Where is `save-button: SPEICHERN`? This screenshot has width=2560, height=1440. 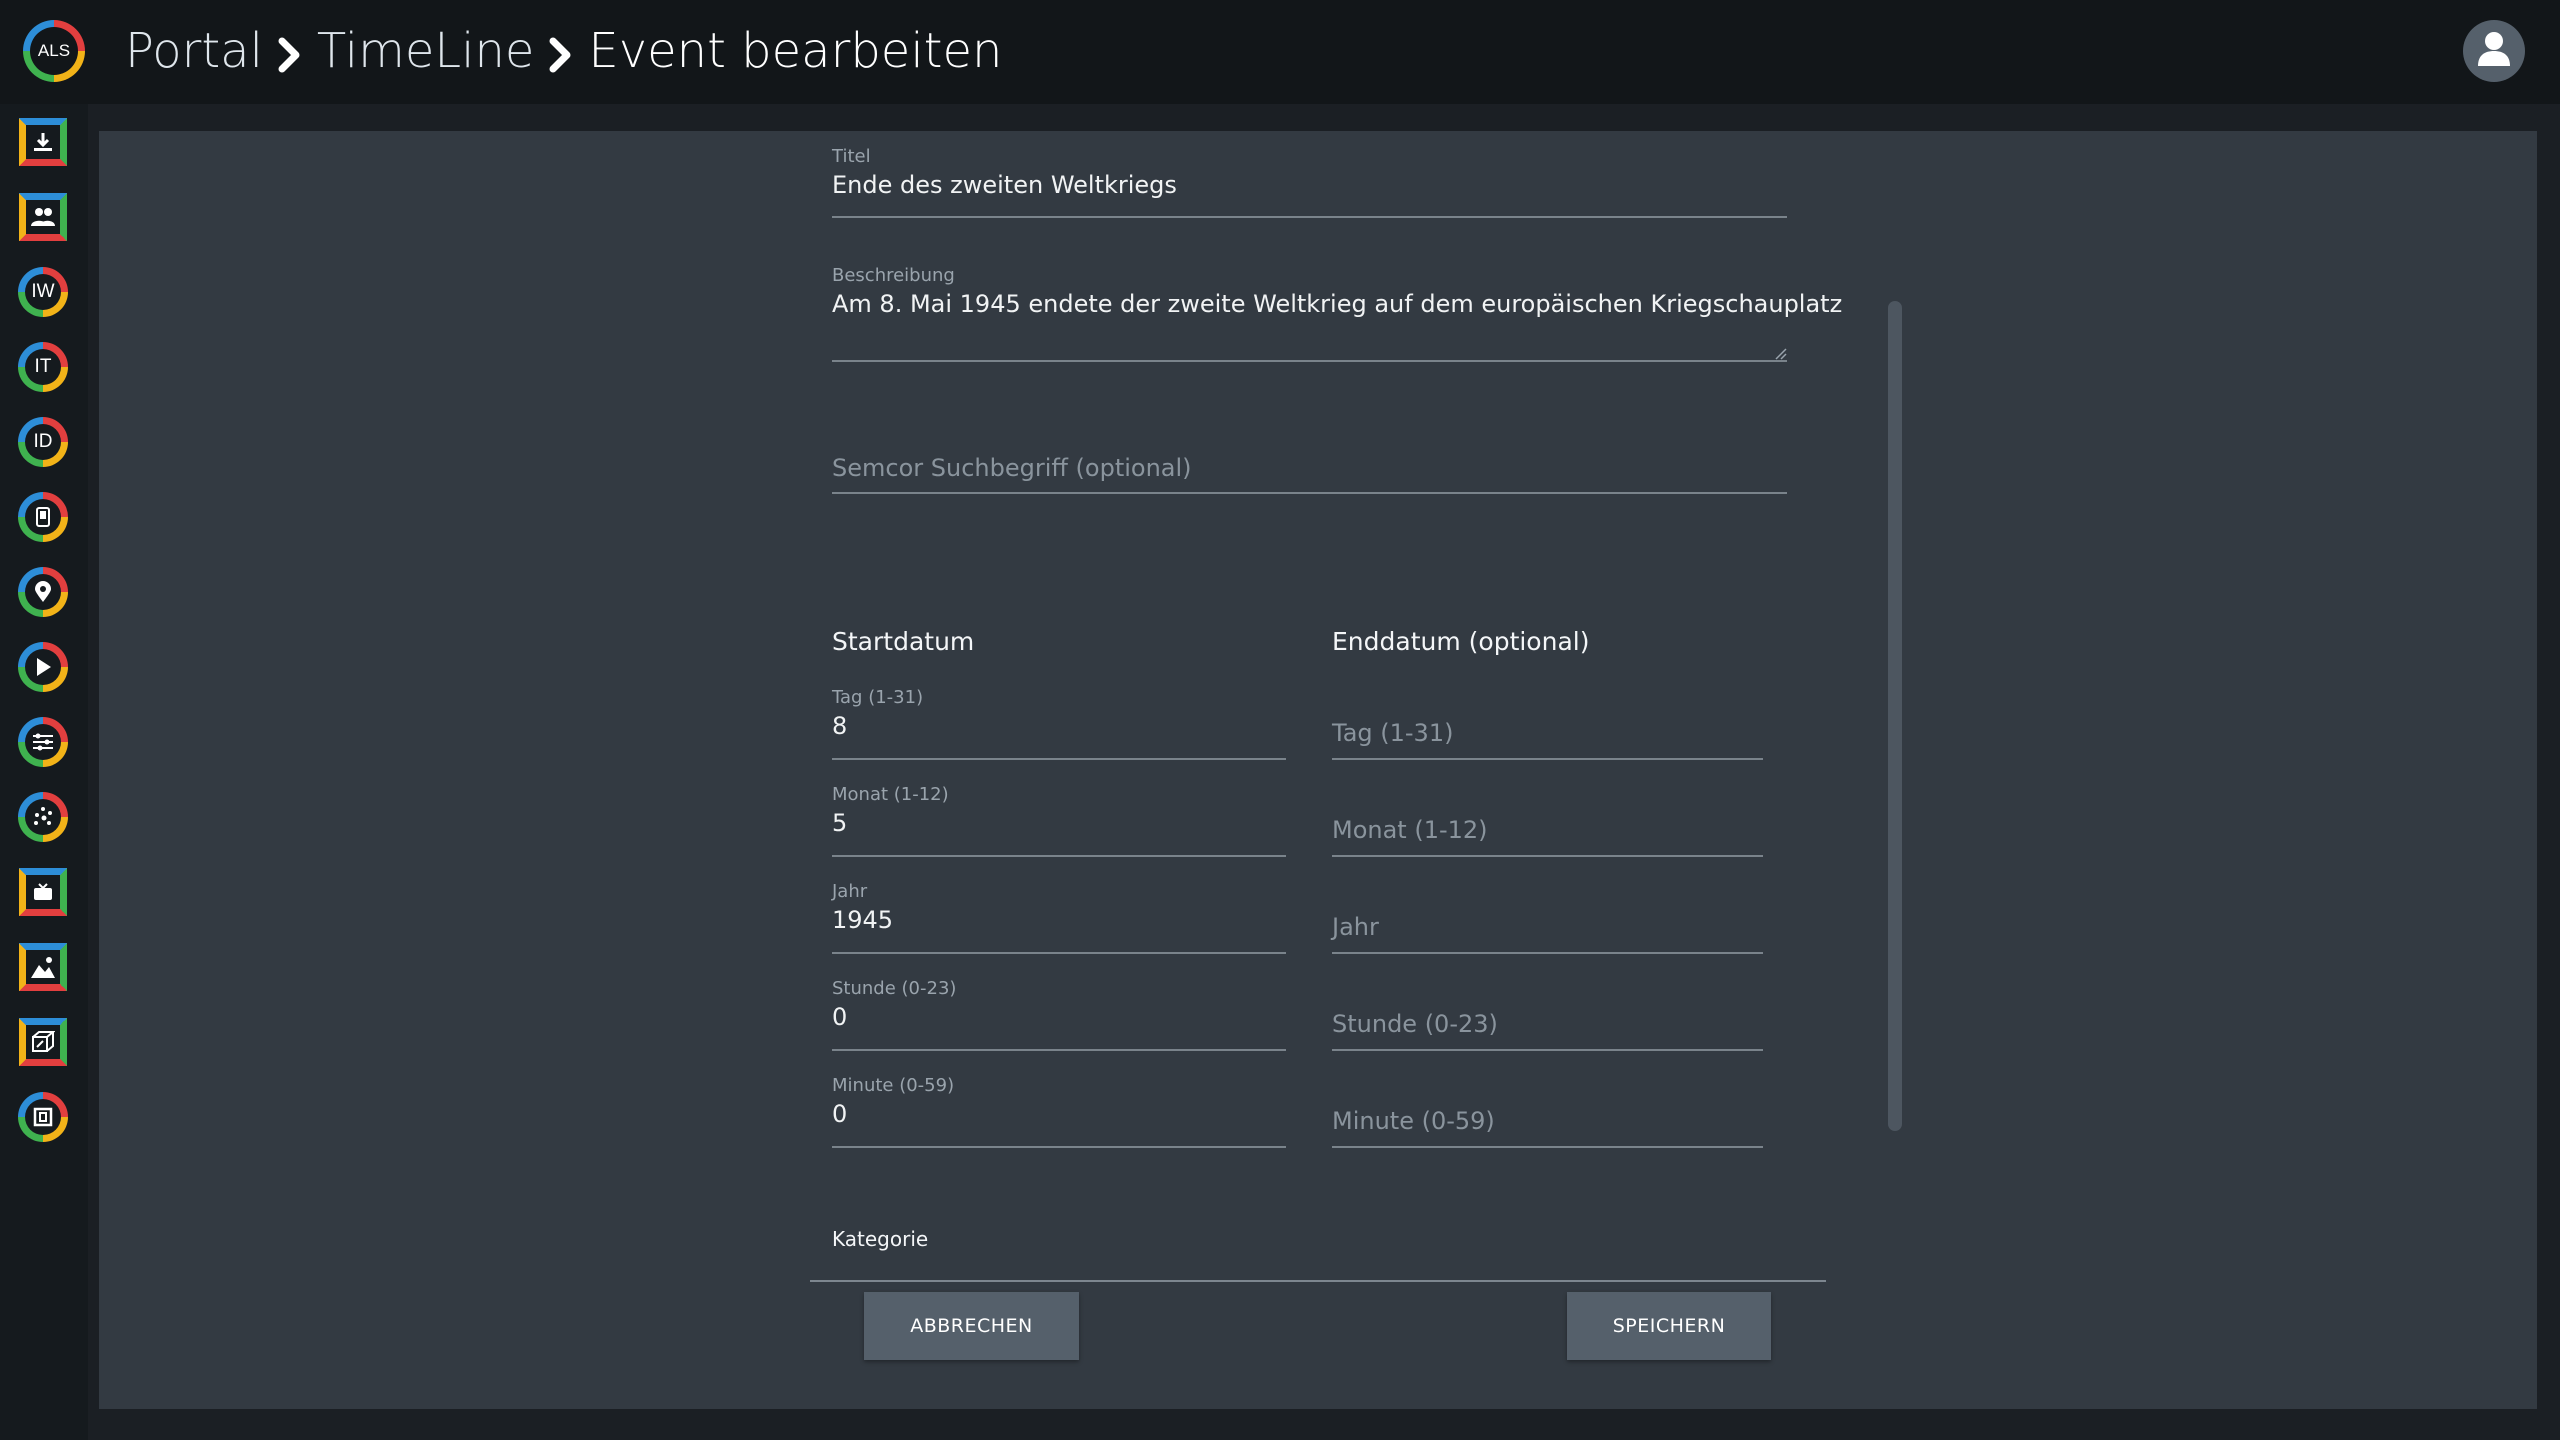 save-button: SPEICHERN is located at coordinates (1669, 1326).